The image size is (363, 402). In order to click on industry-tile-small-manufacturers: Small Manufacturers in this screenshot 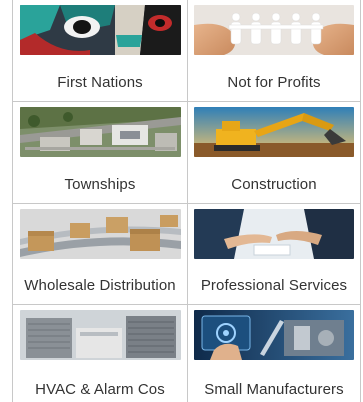, I will do `click(274, 353)`.